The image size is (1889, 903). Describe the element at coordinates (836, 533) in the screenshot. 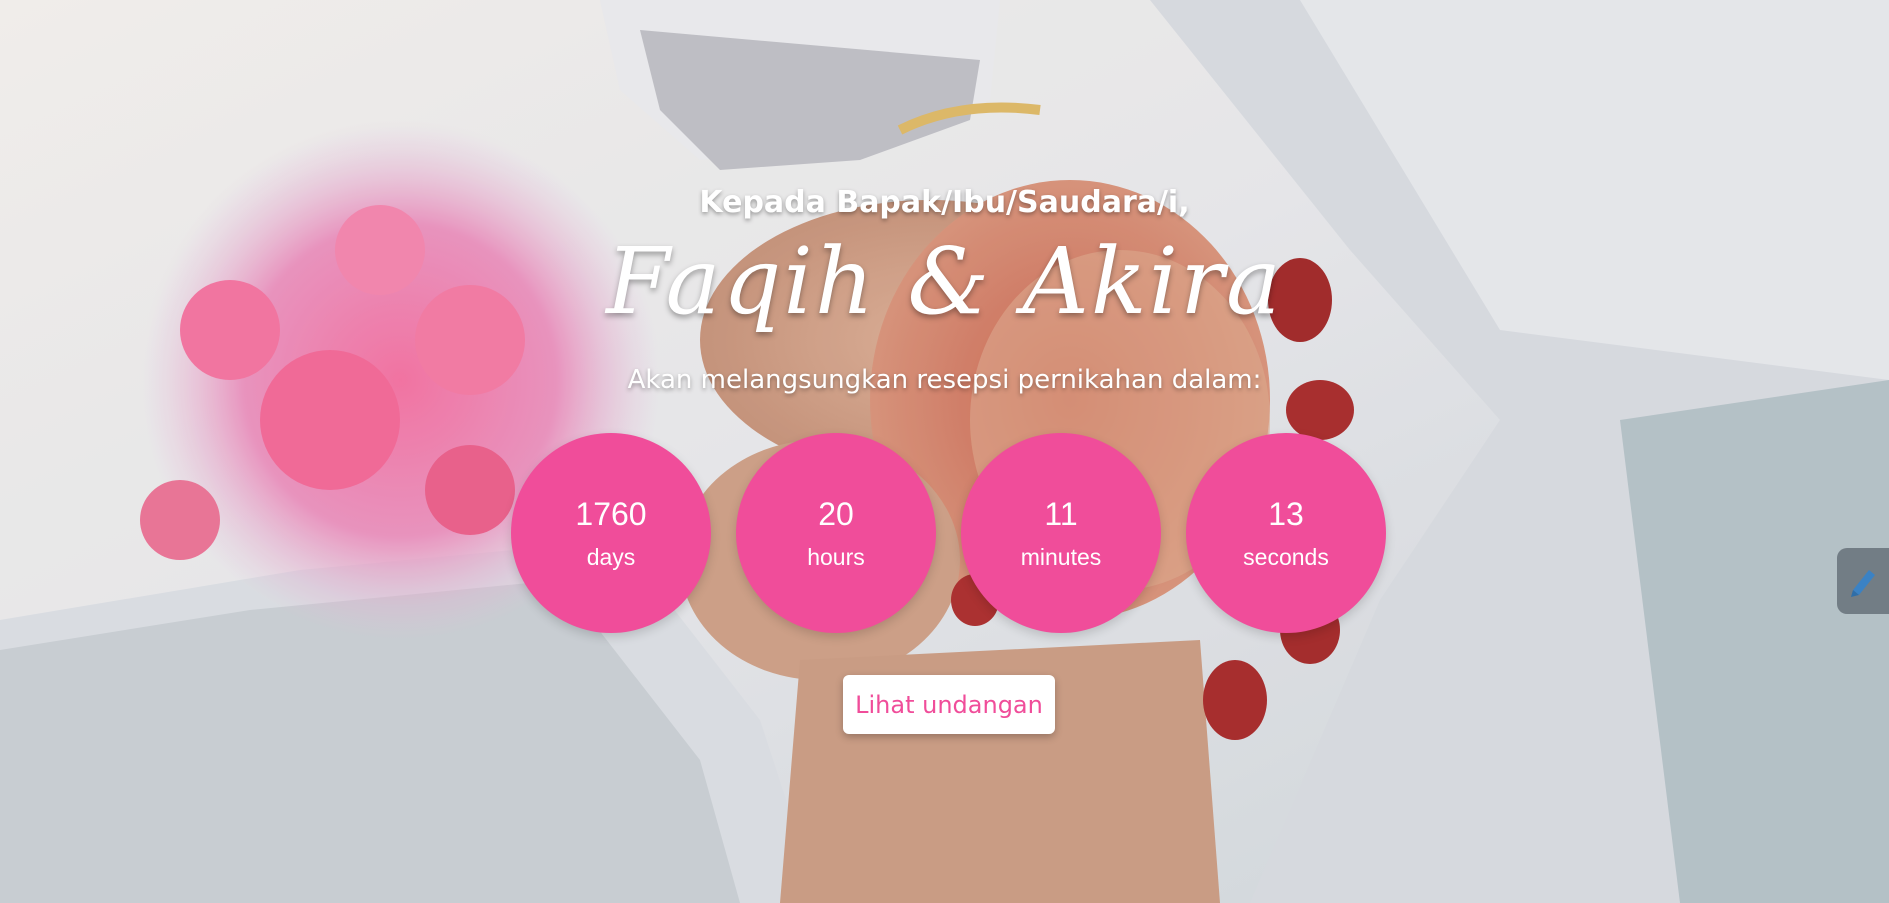

I see `countdown-hours: 20 hours` at that location.